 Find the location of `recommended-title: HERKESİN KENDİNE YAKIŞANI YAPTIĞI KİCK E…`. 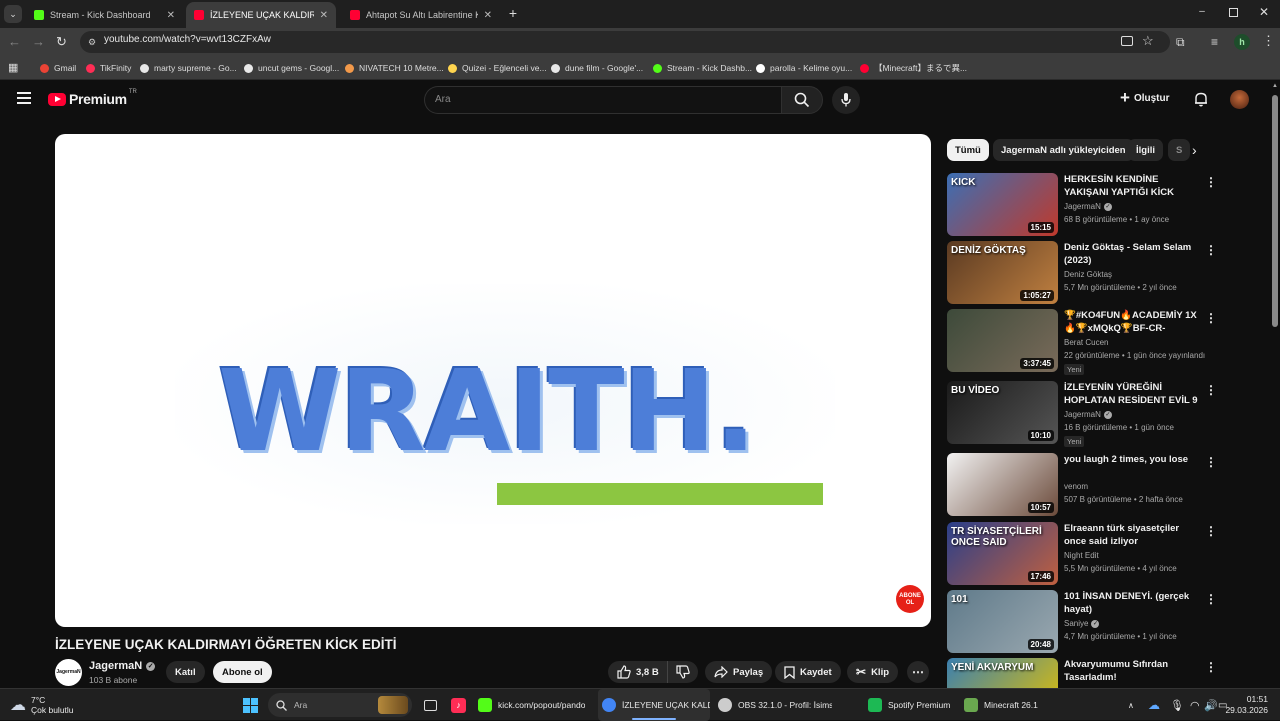

recommended-title: HERKESİN KENDİNE YAKIŞANI YAPTIĞI KİCK E… is located at coordinates (1131, 186).